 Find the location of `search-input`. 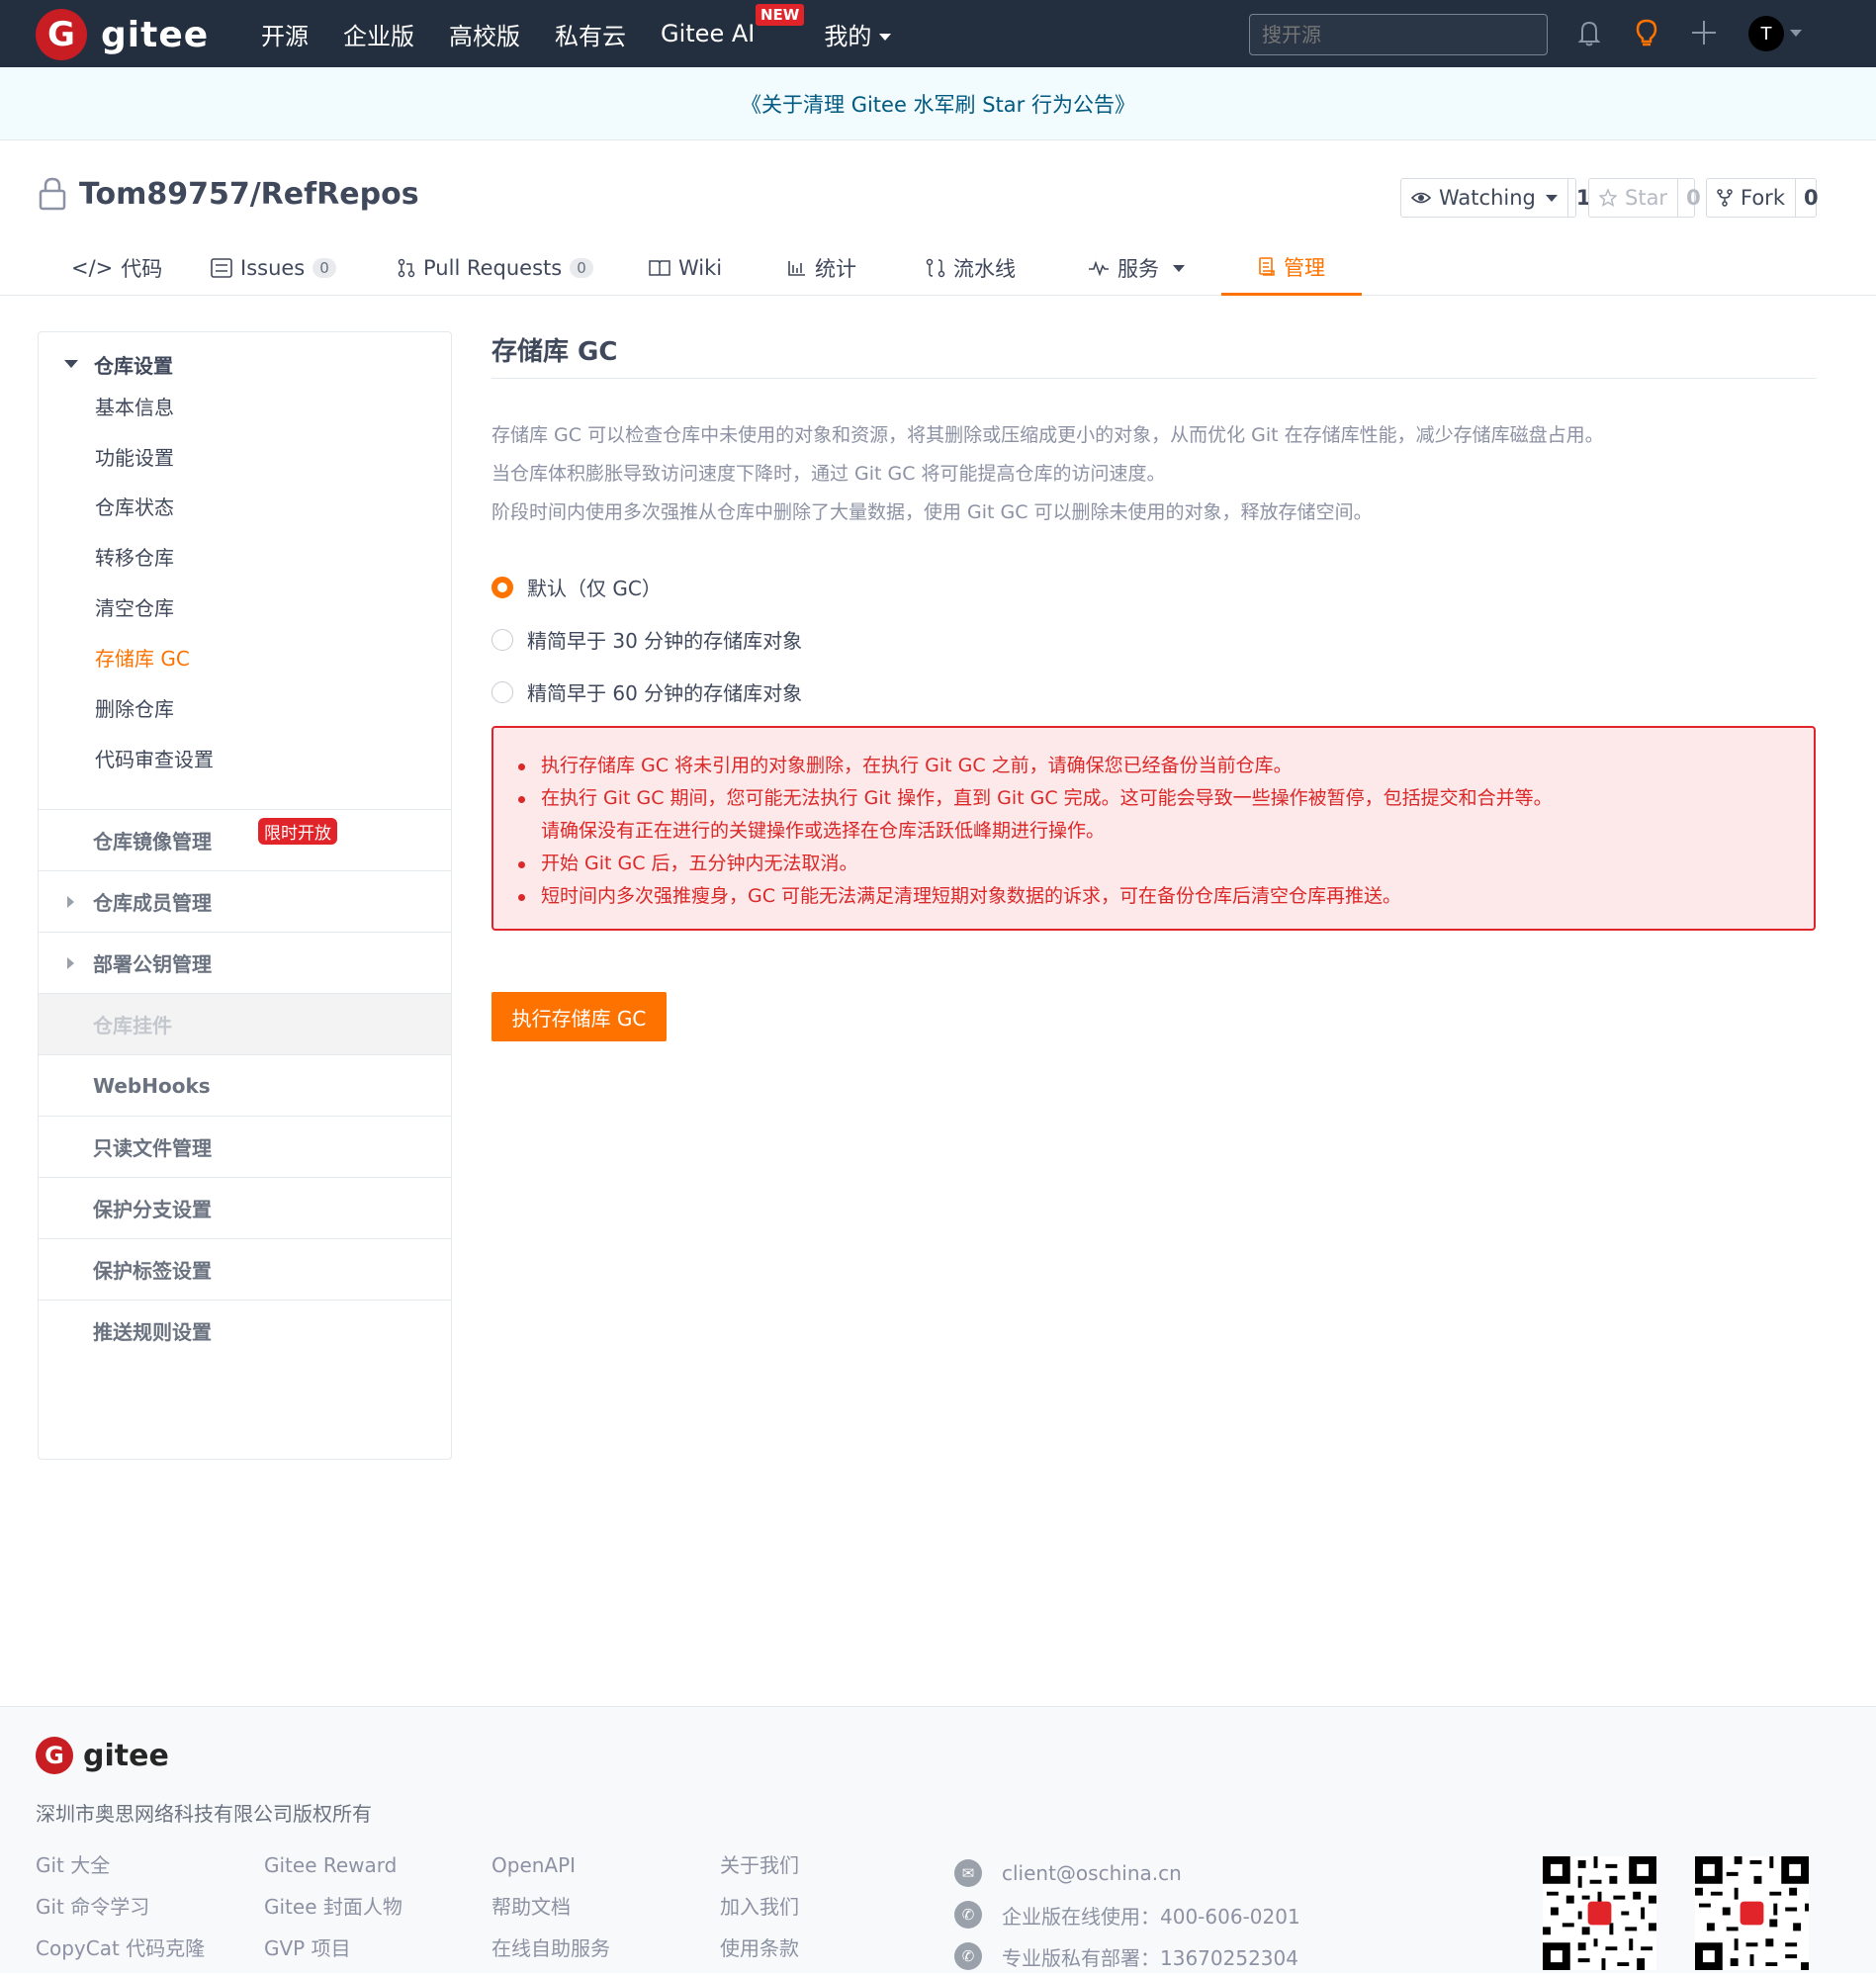

search-input is located at coordinates (1399, 34).